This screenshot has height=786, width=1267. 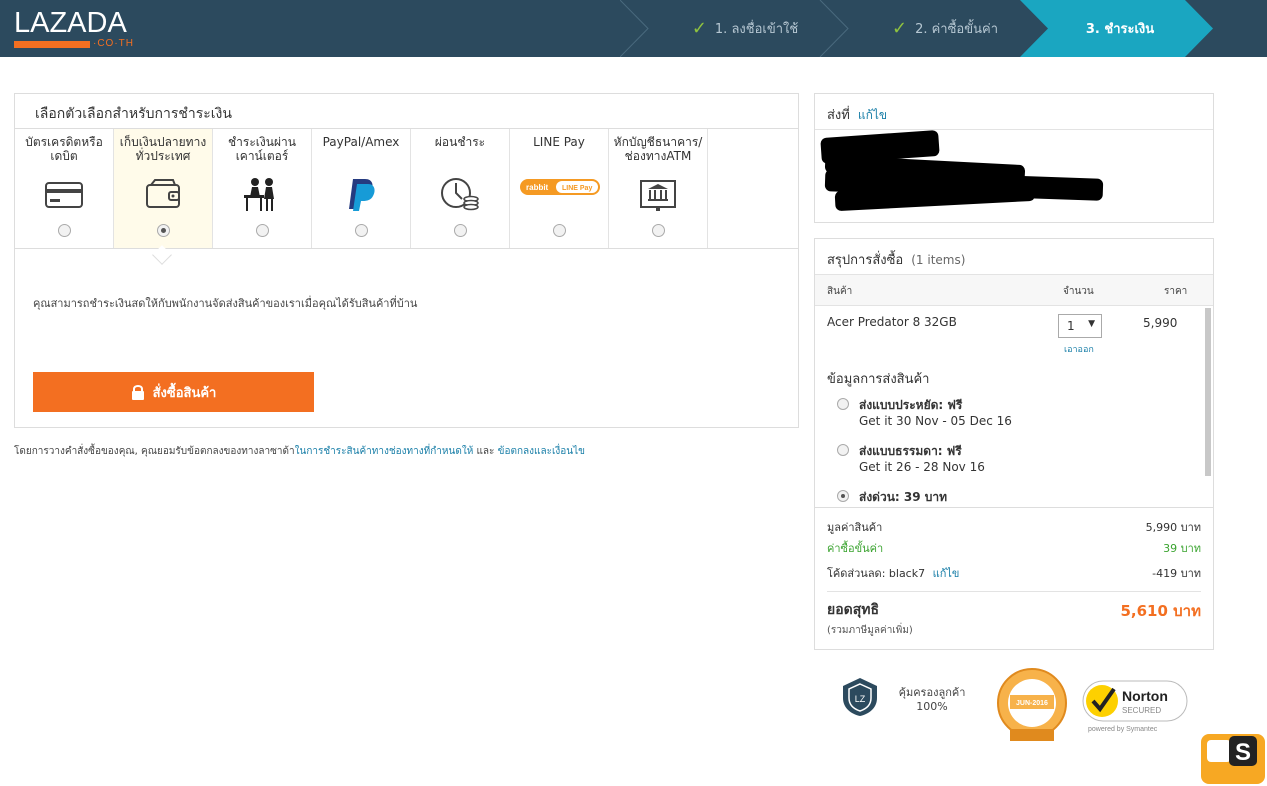 What do you see at coordinates (1123, 729) in the screenshot?
I see `svg-text: powered by Symantec` at bounding box center [1123, 729].